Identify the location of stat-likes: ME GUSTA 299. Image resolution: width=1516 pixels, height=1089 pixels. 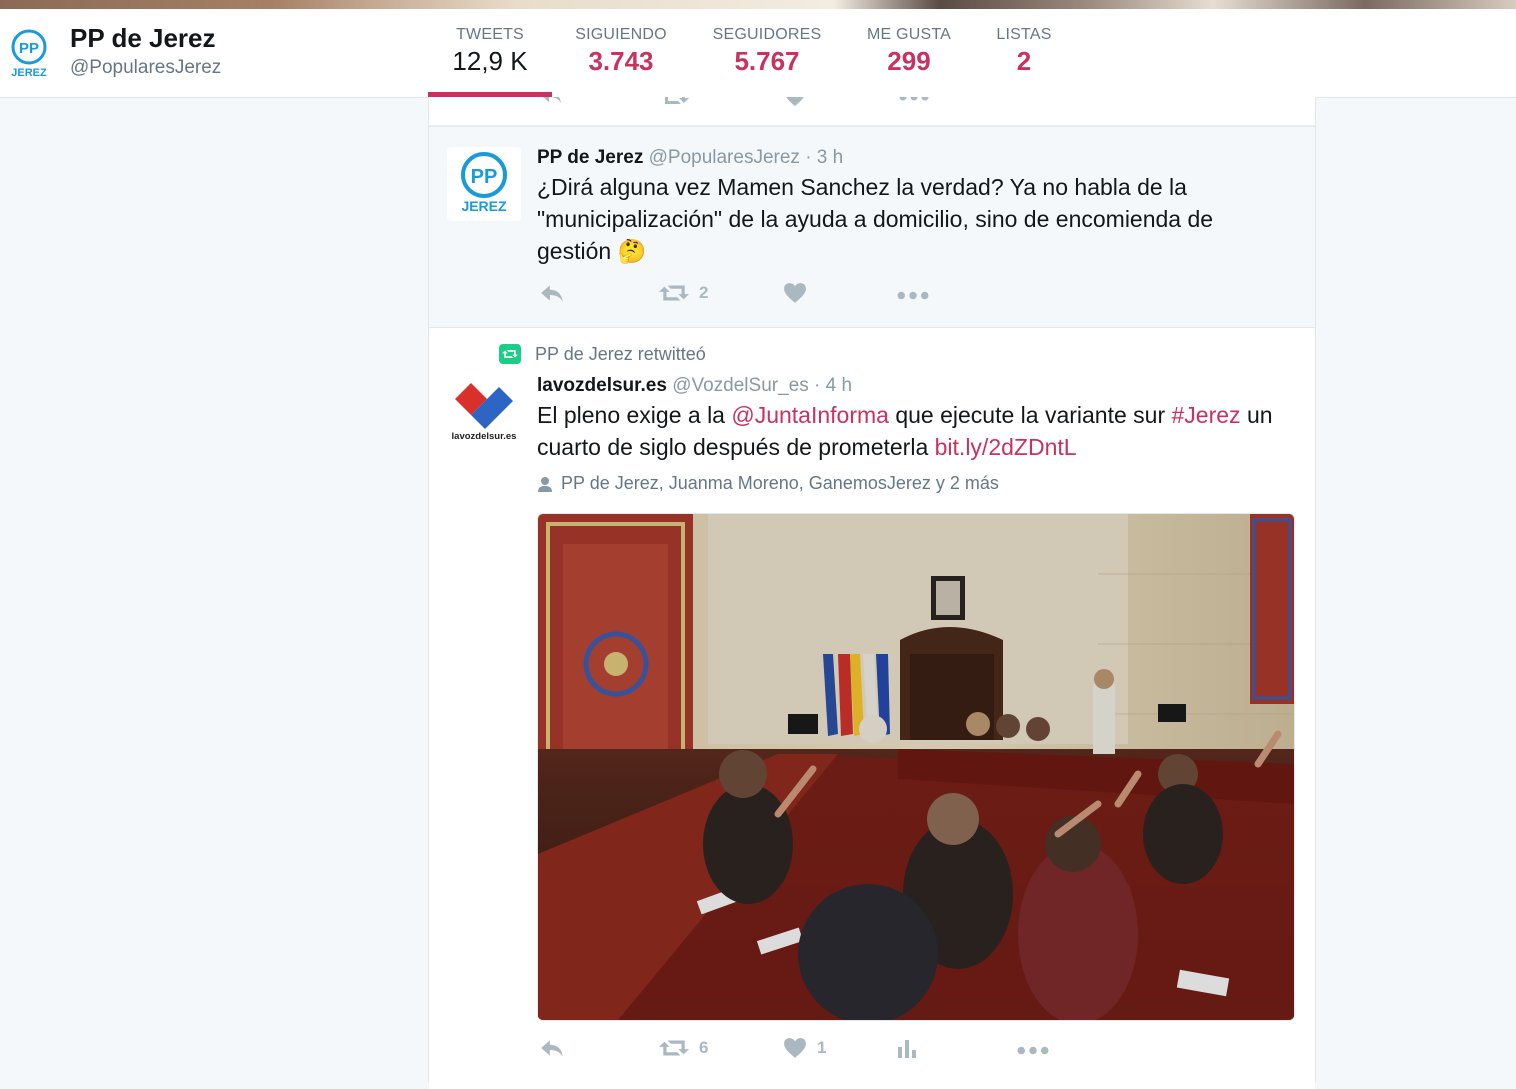
(909, 51).